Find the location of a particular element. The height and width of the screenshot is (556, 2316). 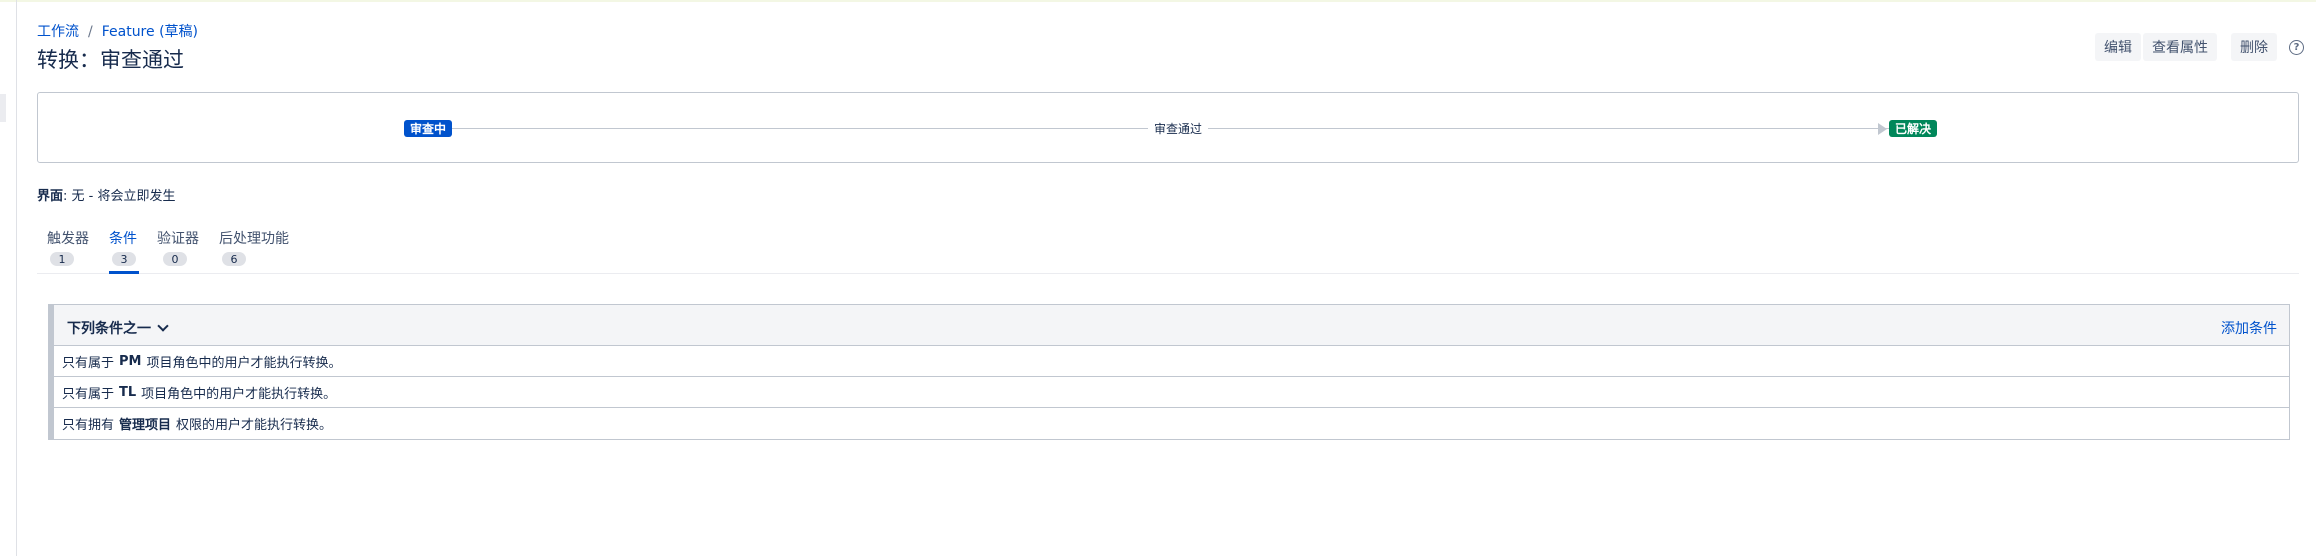

condition-text-key: 管理项目 is located at coordinates (145, 425).